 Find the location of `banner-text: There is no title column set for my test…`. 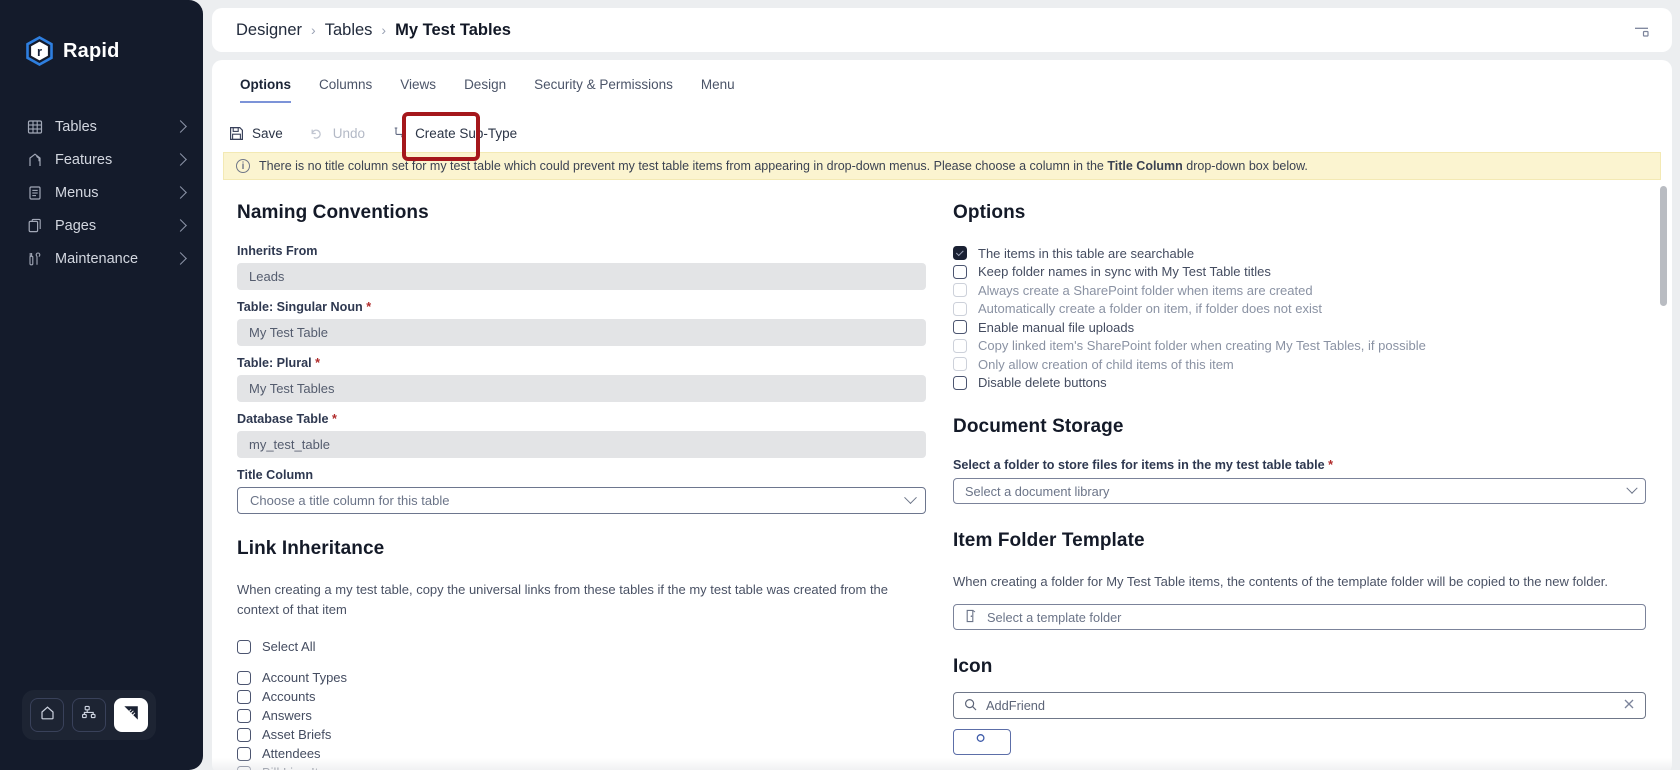

banner-text: There is no title column set for my test… is located at coordinates (783, 166).